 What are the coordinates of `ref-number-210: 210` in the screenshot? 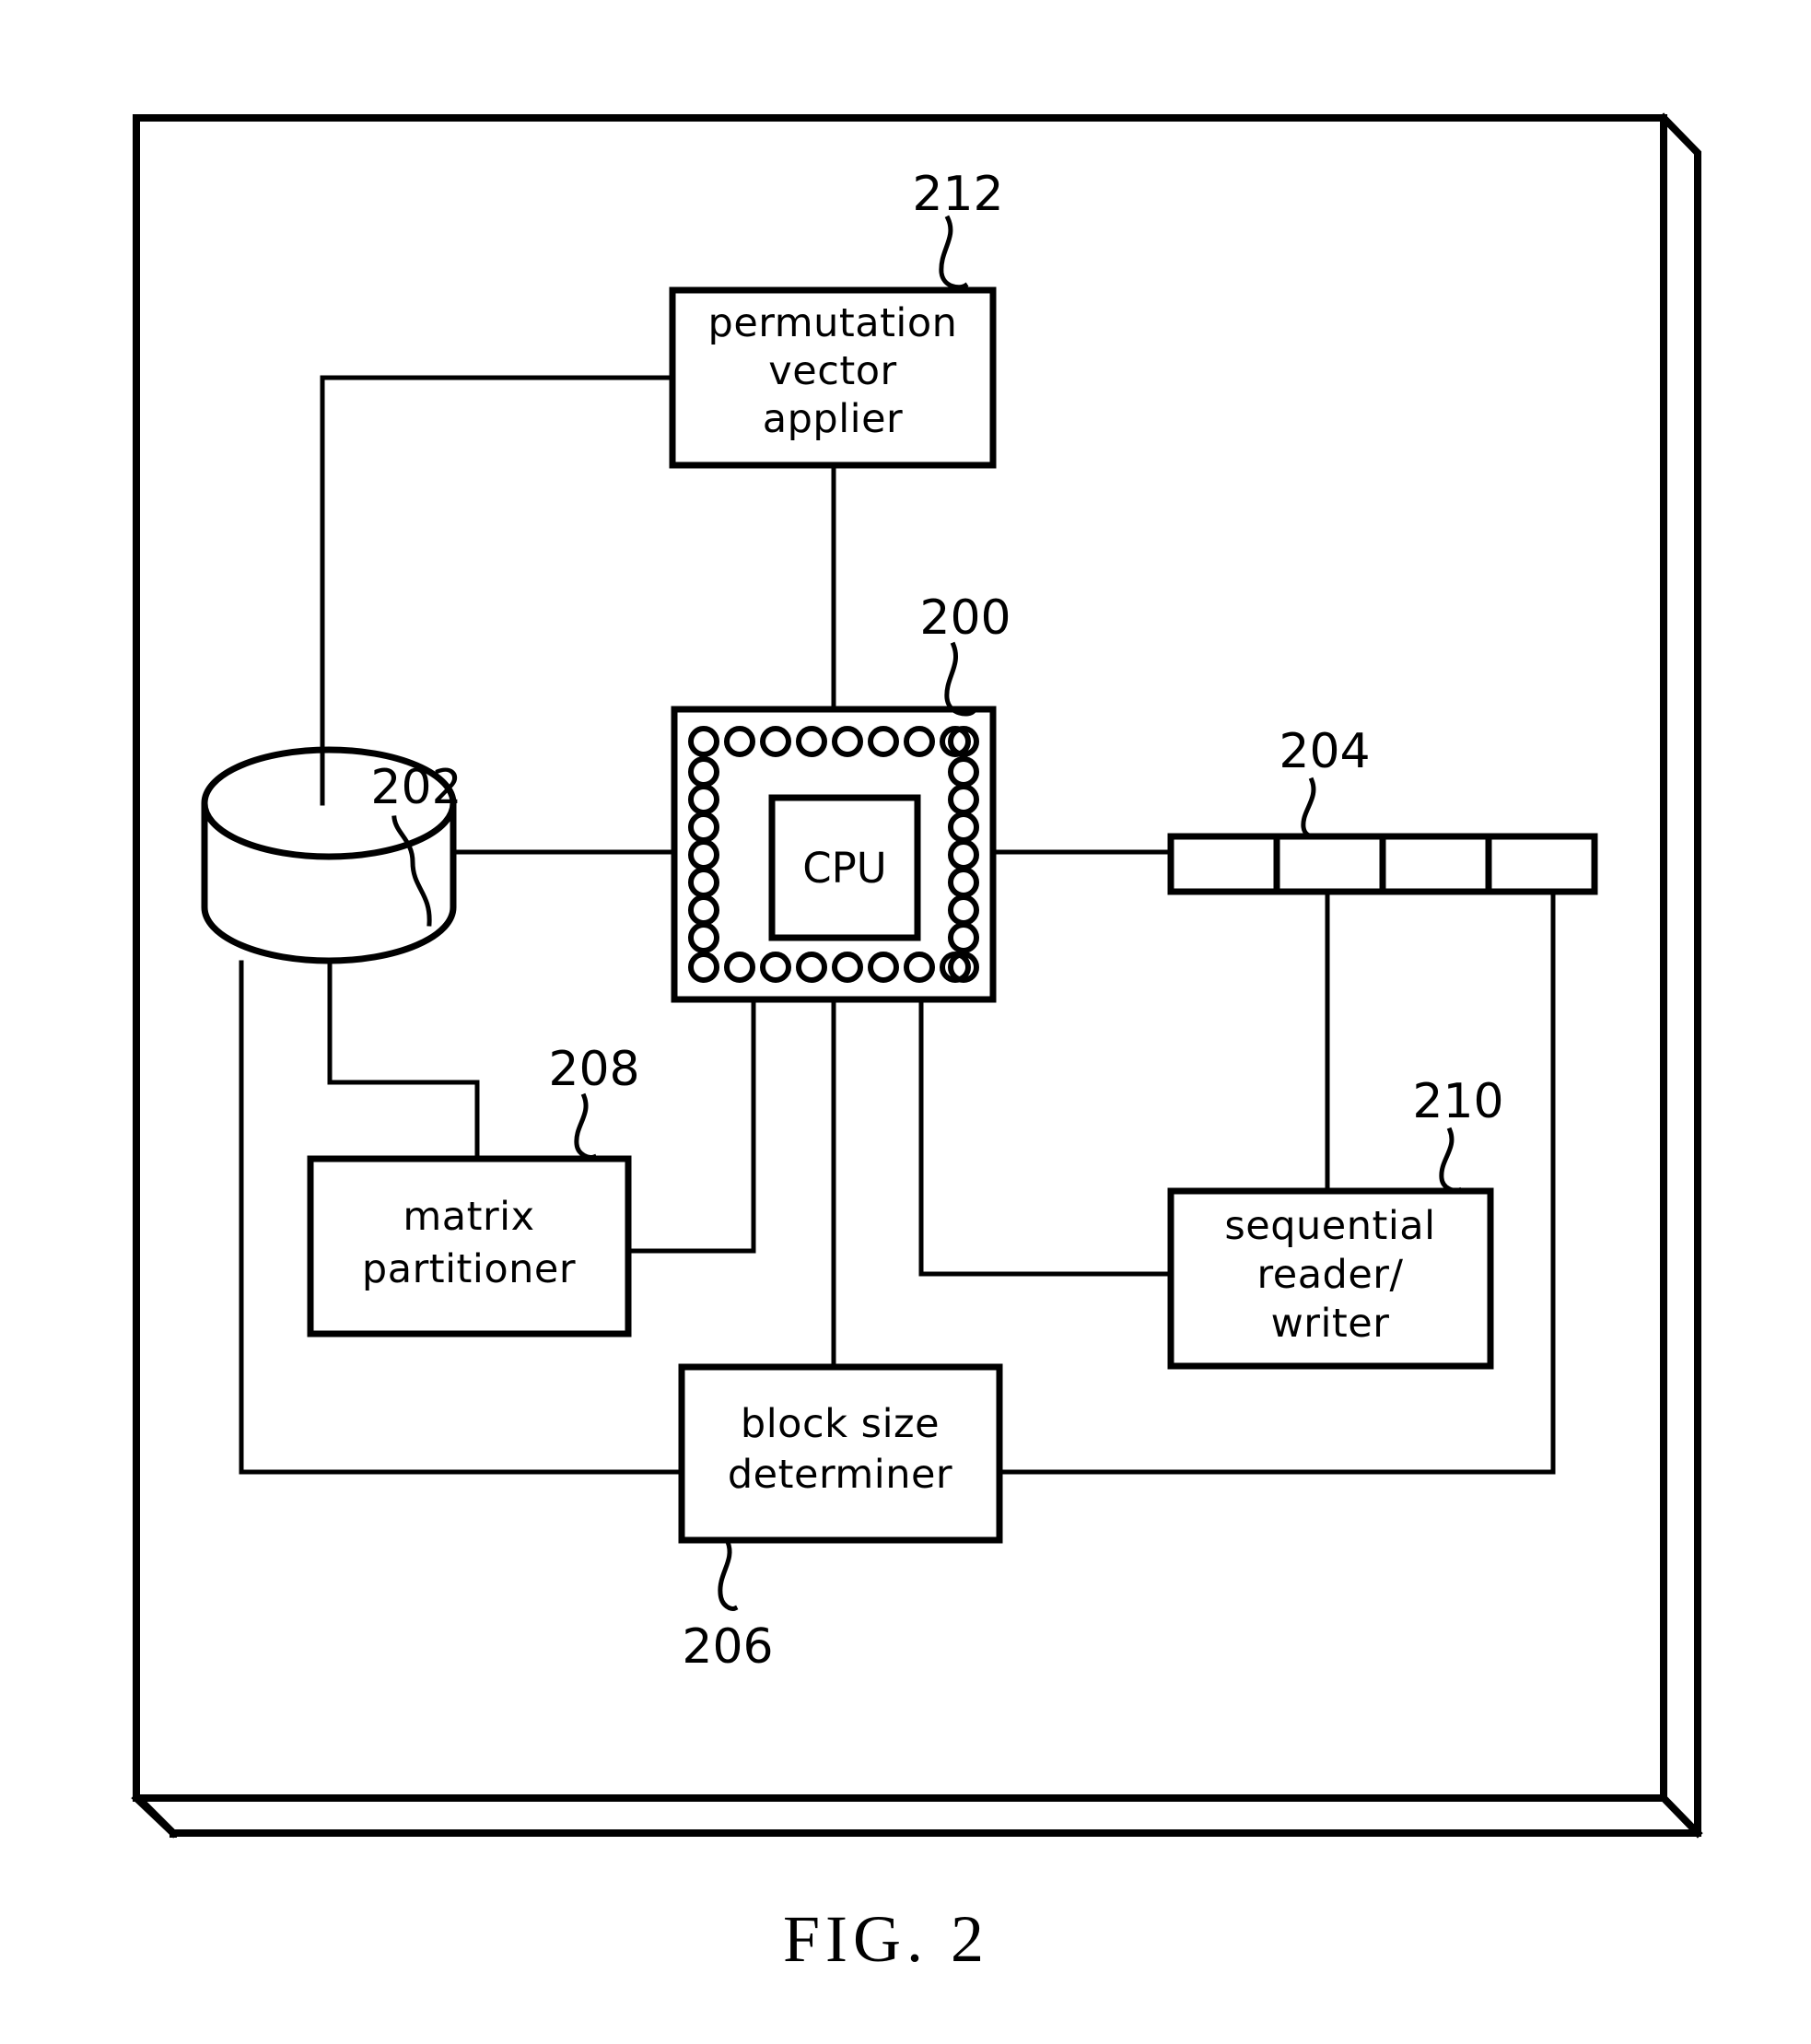 It's located at (1457, 1102).